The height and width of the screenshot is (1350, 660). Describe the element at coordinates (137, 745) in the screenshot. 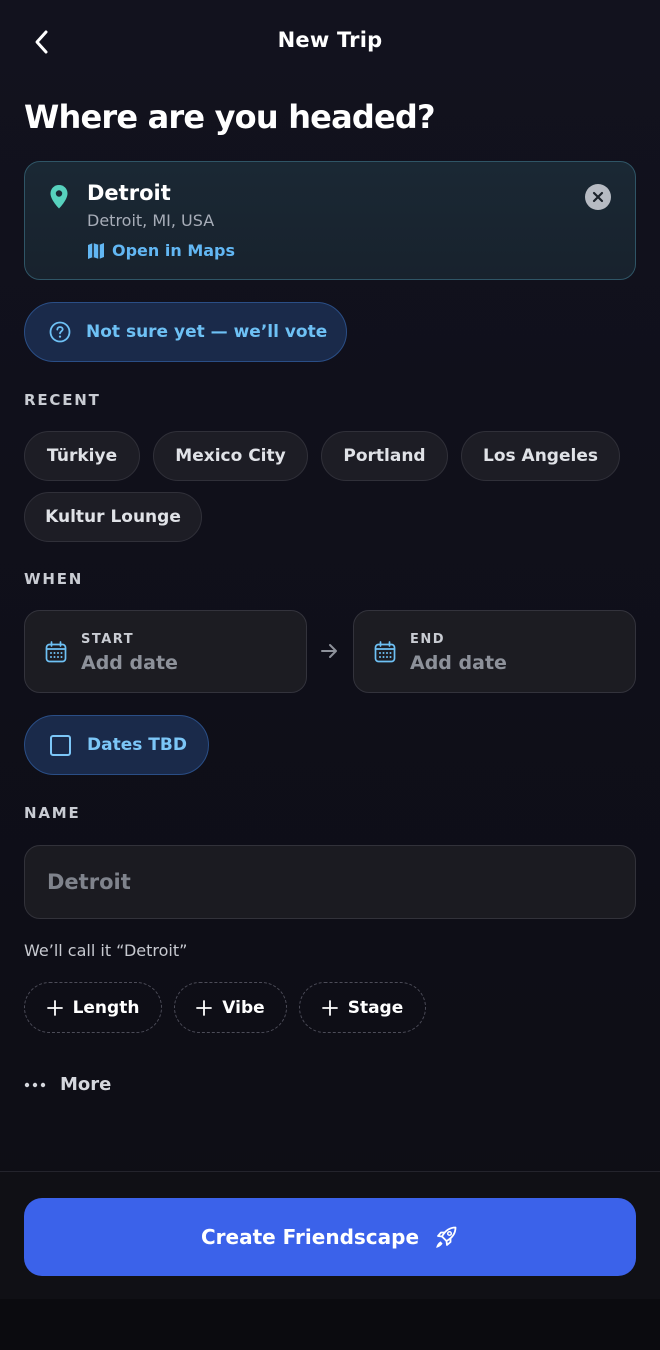

I see `dates-tbd-label: Dates TBD` at that location.